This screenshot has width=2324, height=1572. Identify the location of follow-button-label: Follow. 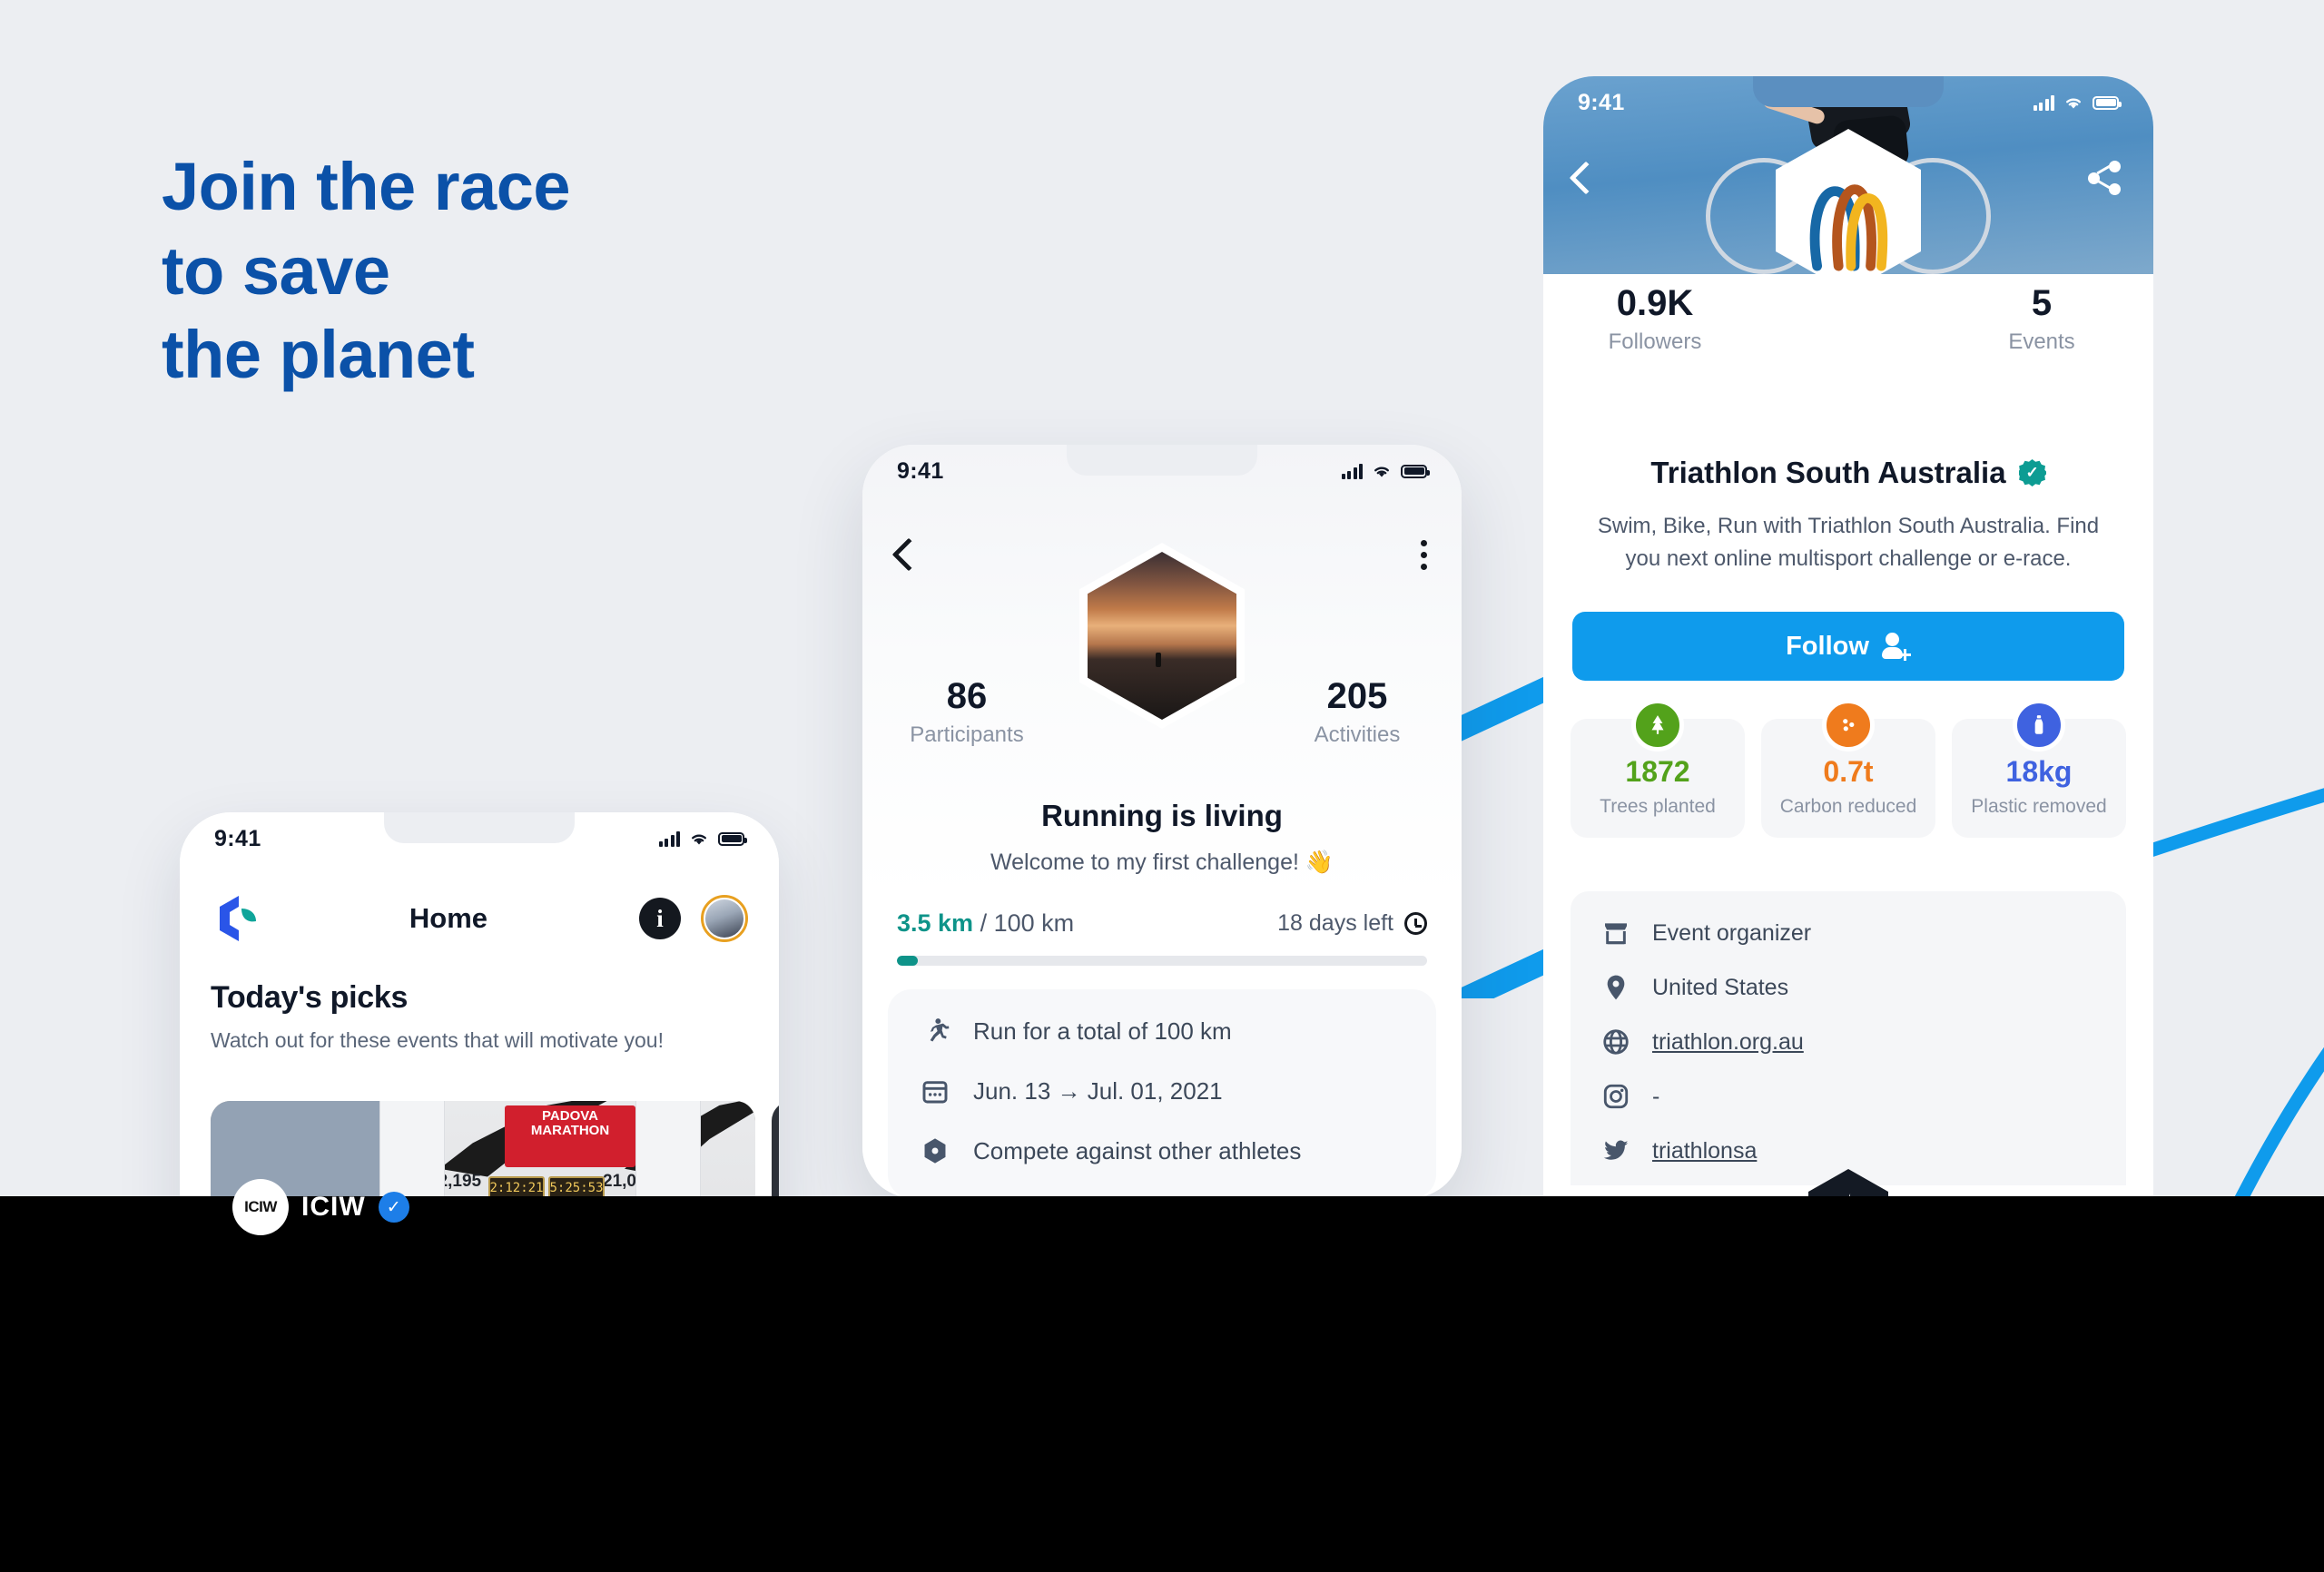
(1827, 646).